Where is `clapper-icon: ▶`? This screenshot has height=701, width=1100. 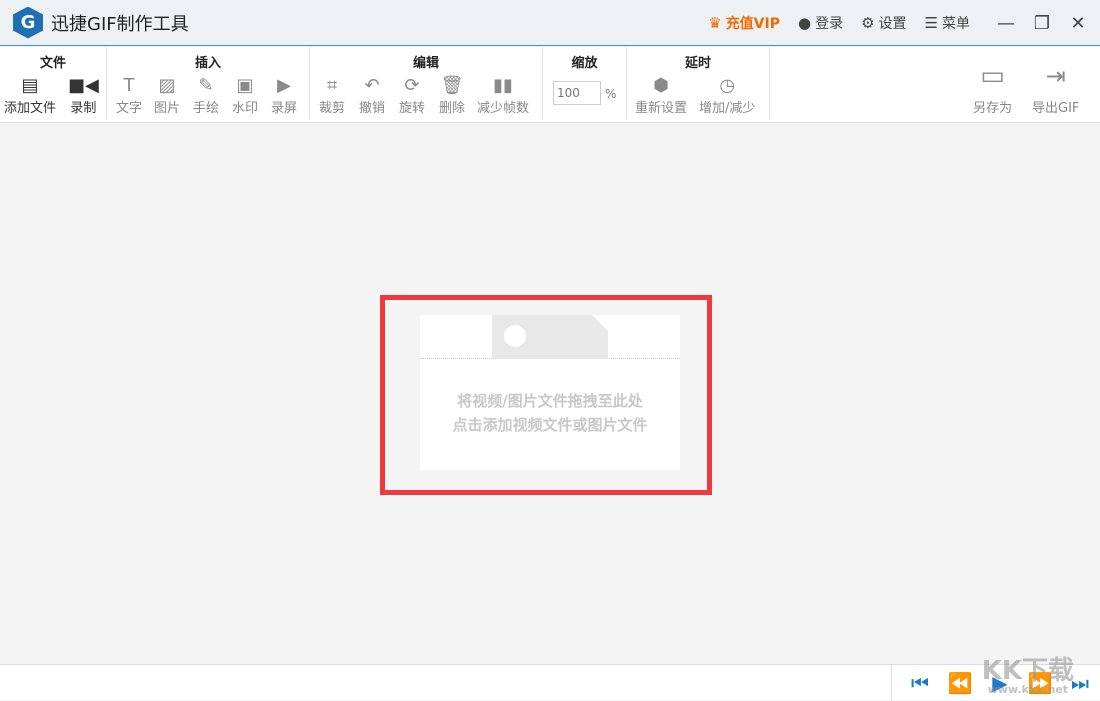 clapper-icon: ▶ is located at coordinates (284, 85).